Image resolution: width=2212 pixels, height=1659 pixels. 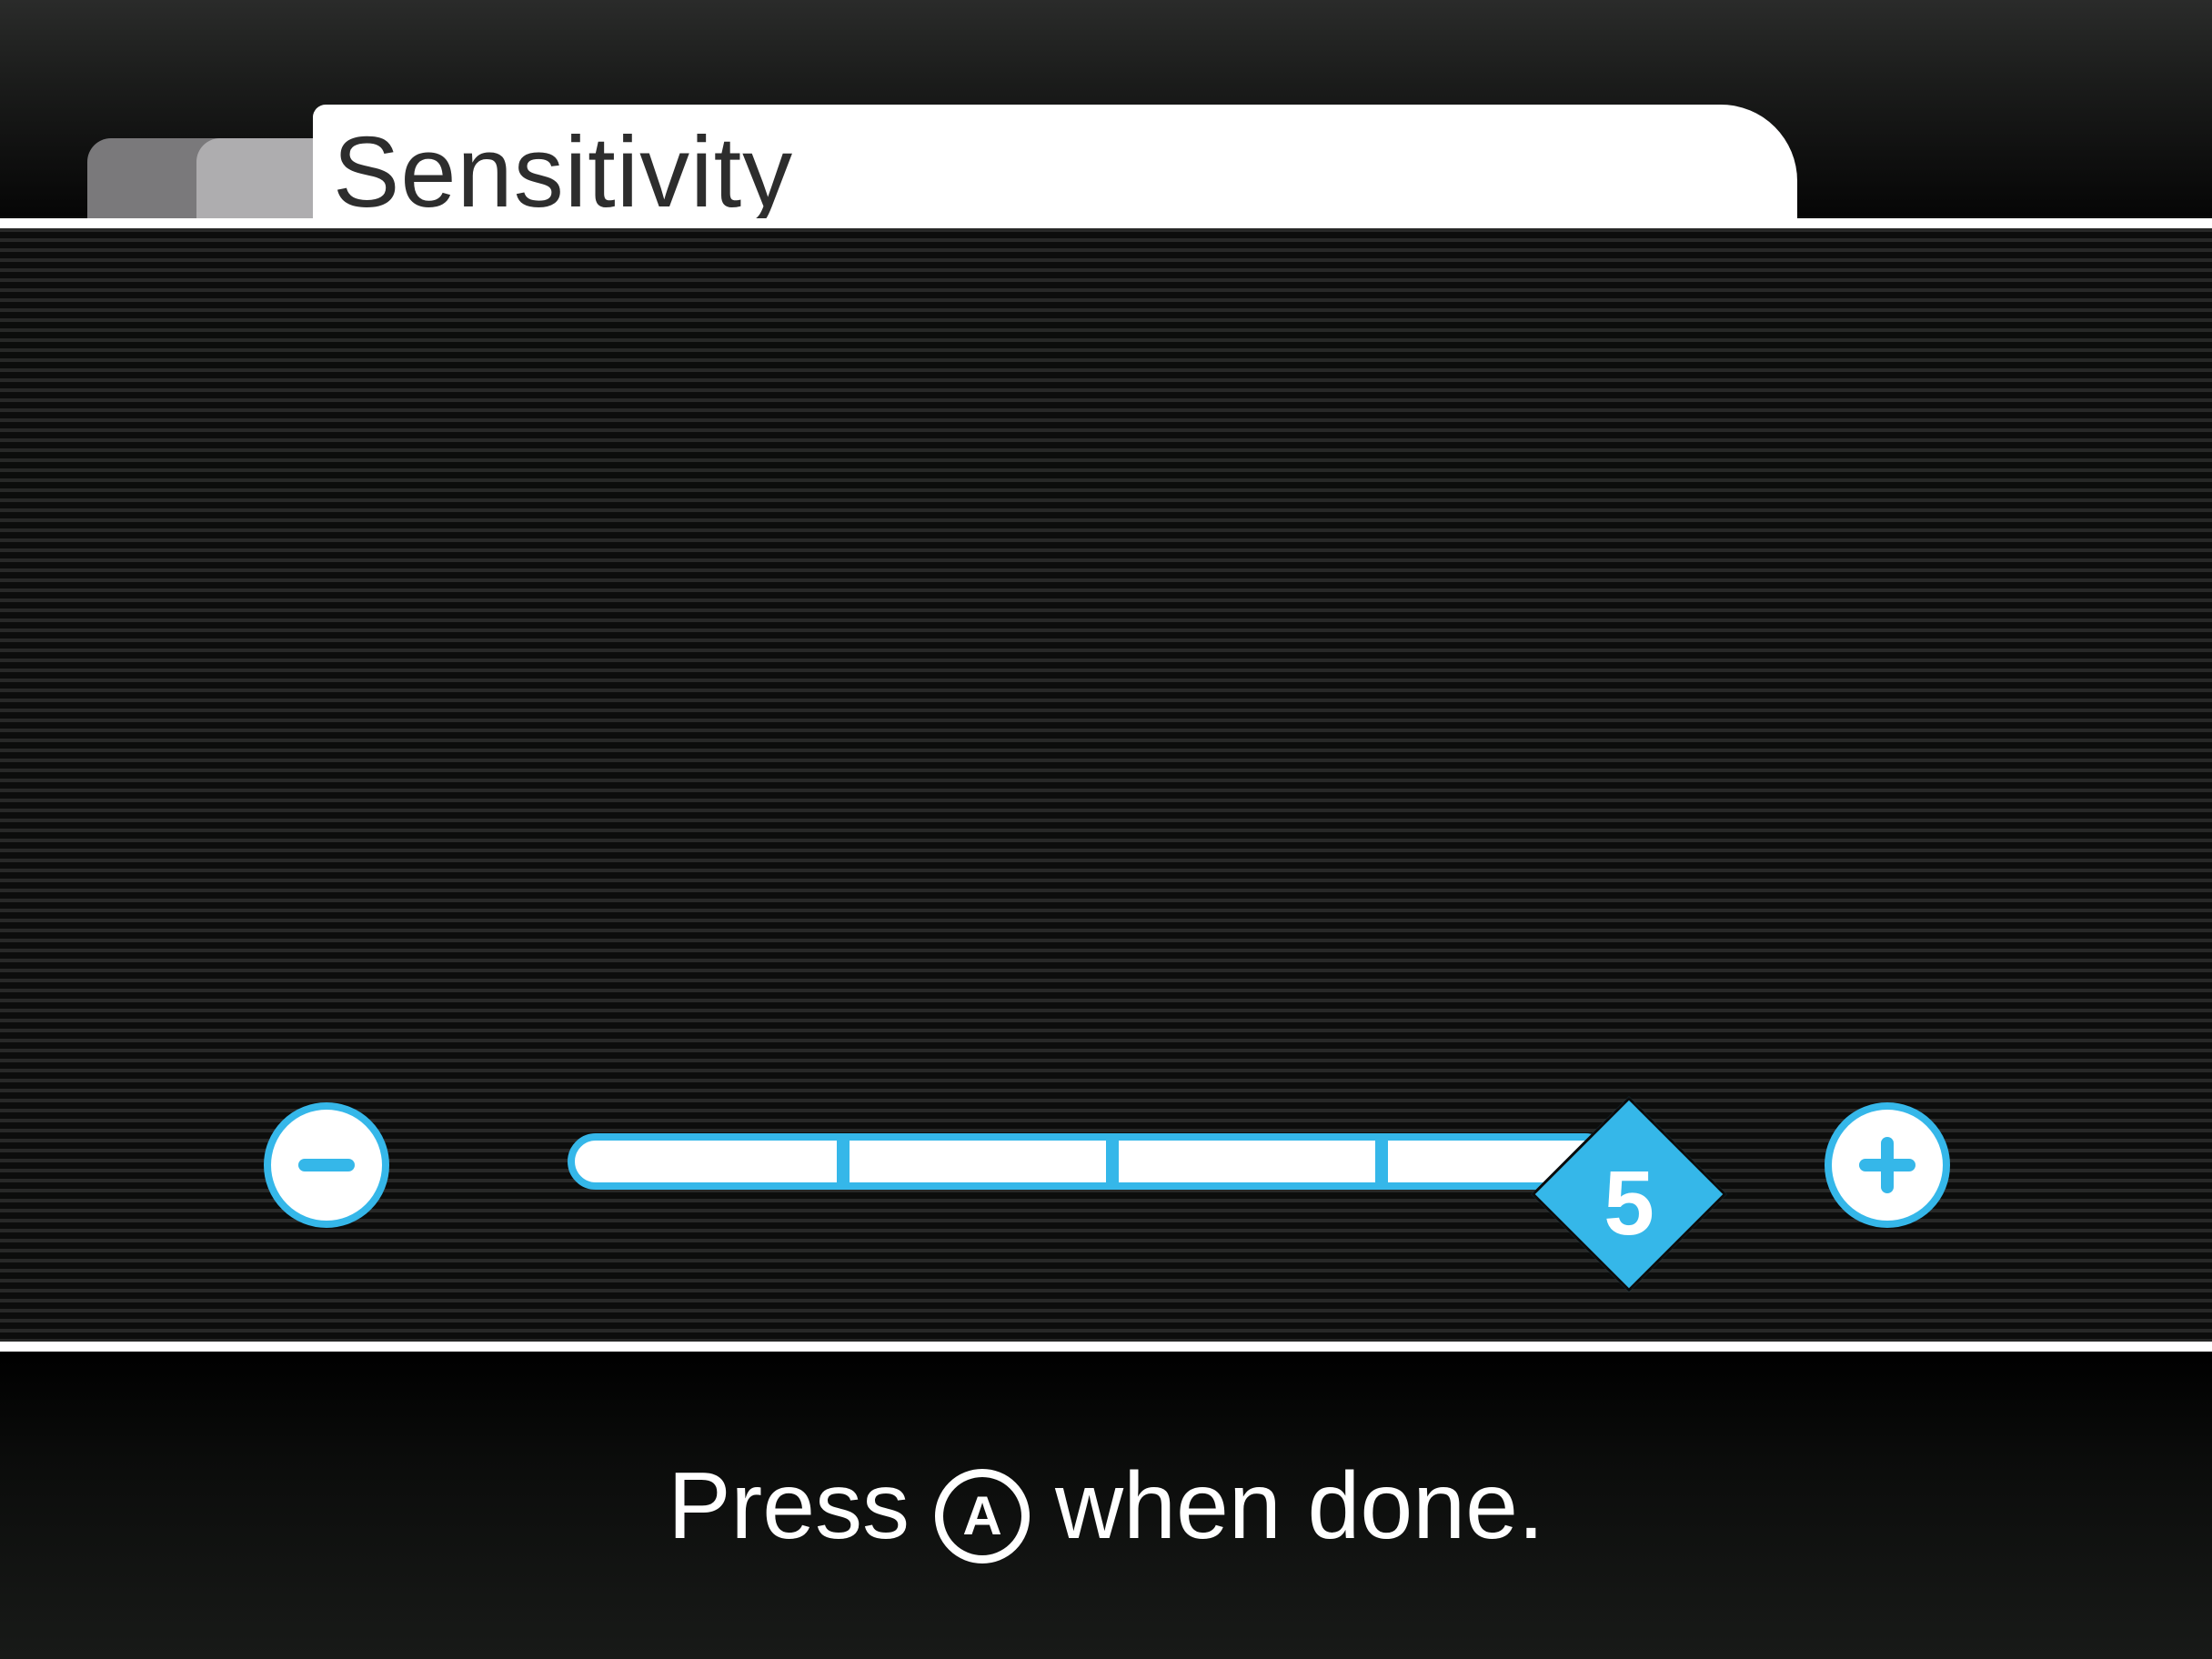 What do you see at coordinates (1091, 1161) in the screenshot?
I see `sensitivity-slider-track` at bounding box center [1091, 1161].